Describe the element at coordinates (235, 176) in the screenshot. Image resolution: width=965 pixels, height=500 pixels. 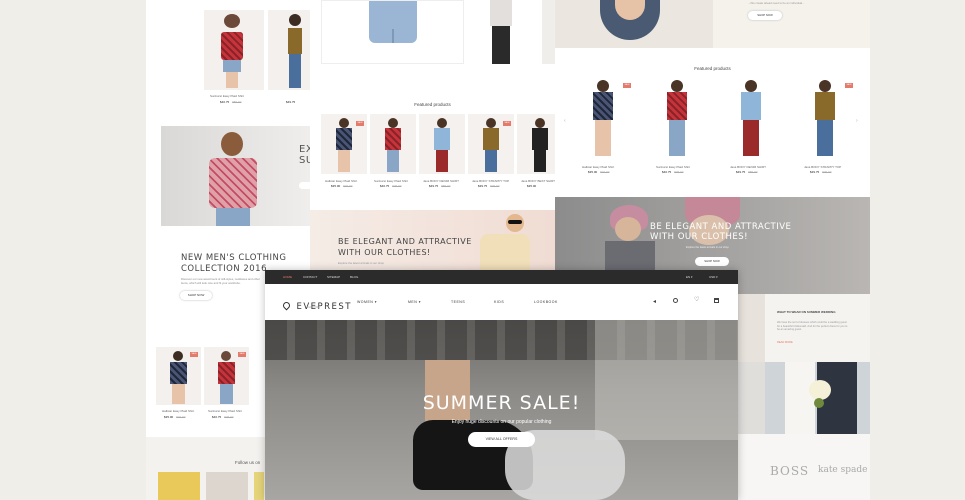
I see `hero-banner: EX SU` at that location.